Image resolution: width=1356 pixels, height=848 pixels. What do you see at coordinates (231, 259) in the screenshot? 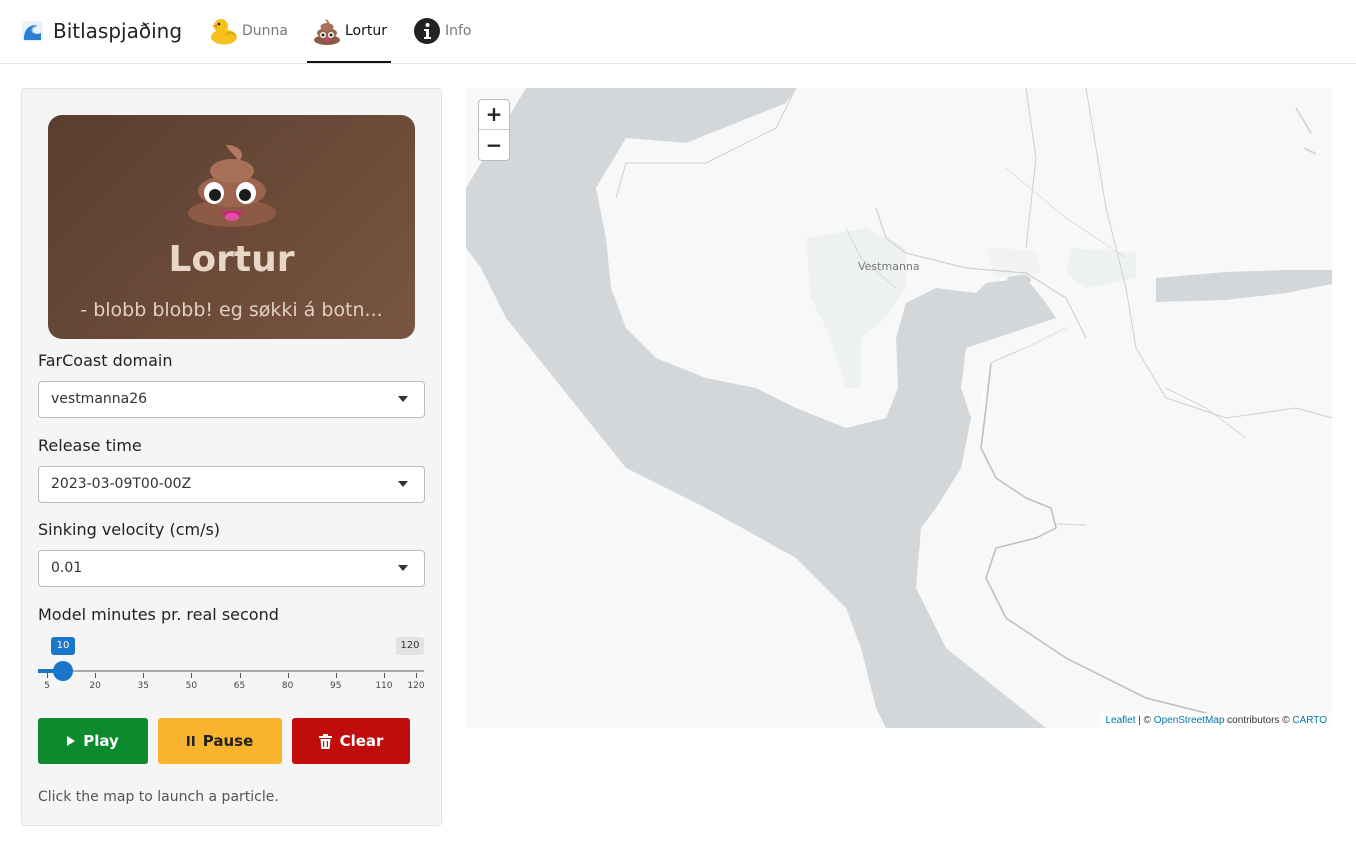
I see `hero-title: Lortur` at bounding box center [231, 259].